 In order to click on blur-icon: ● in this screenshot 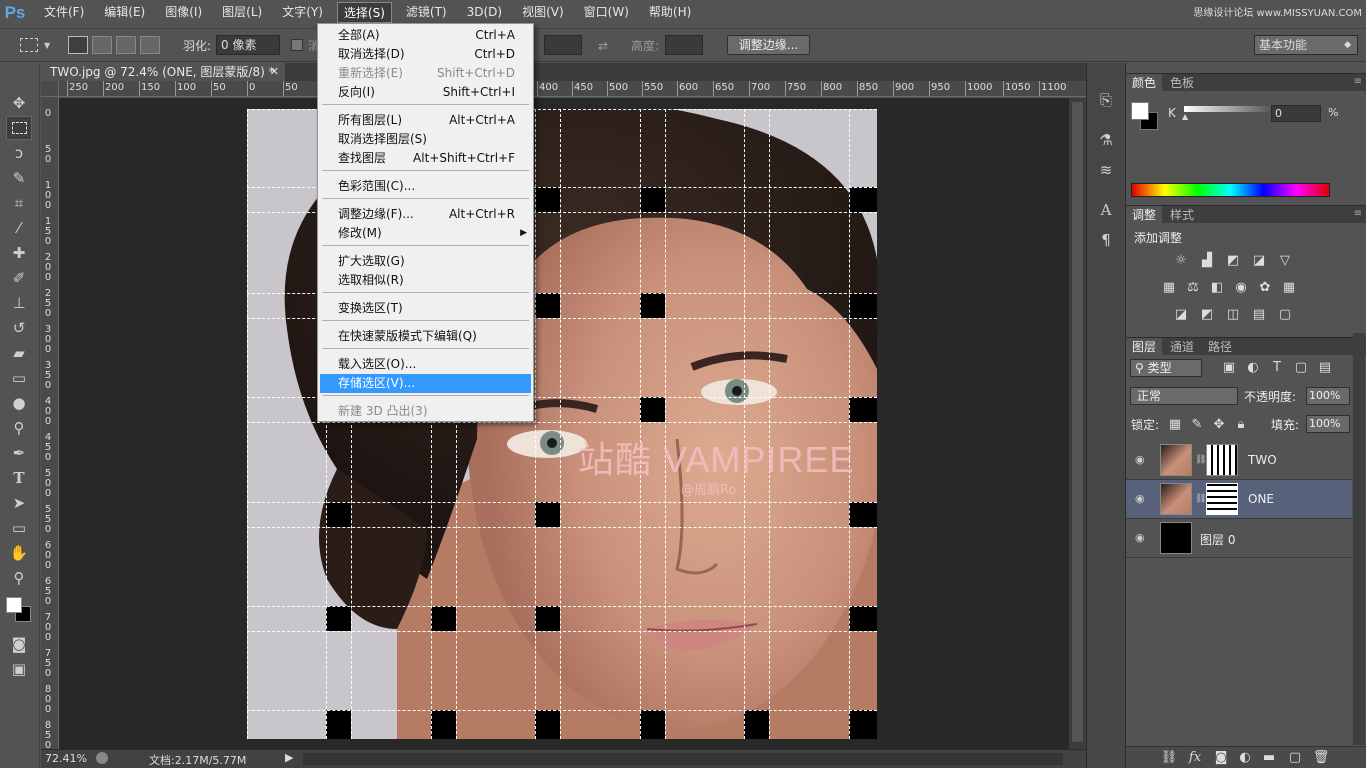, I will do `click(19, 403)`.